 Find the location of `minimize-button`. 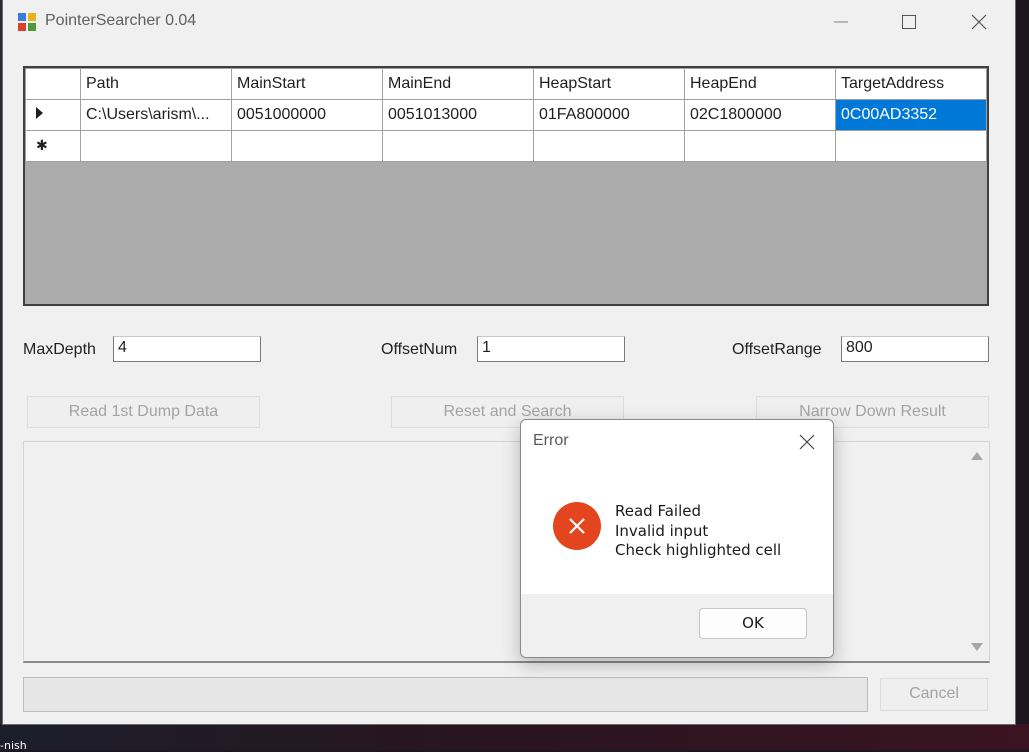

minimize-button is located at coordinates (841, 22).